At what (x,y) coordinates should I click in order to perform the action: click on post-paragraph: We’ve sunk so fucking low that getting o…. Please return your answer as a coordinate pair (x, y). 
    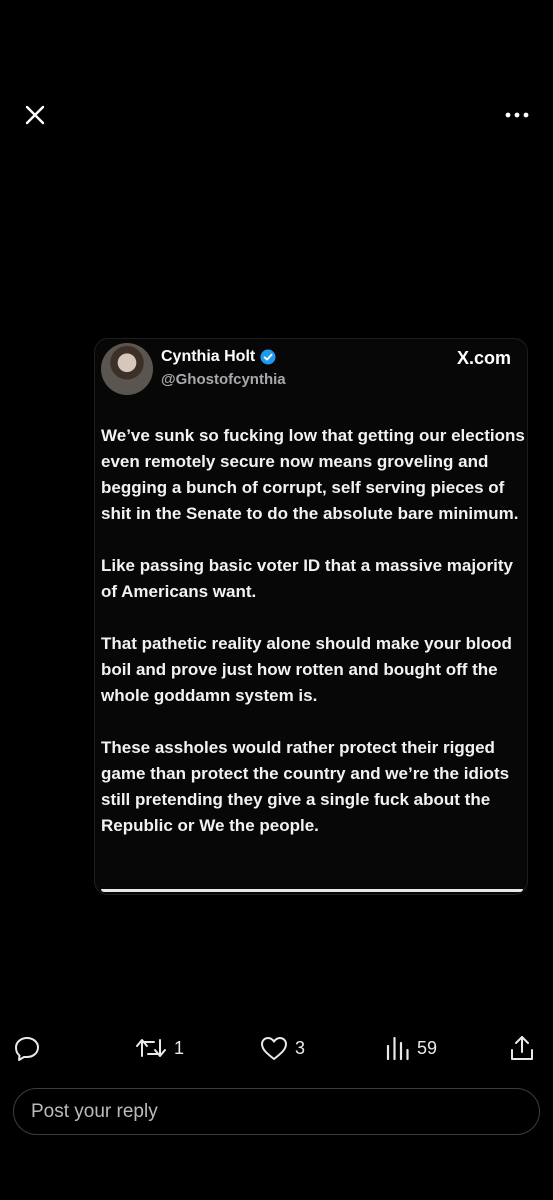
    Looking at the image, I should click on (313, 474).